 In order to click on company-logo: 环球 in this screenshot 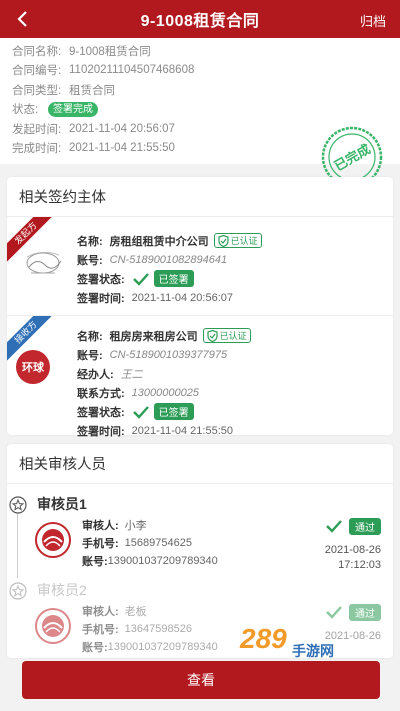, I will do `click(33, 367)`.